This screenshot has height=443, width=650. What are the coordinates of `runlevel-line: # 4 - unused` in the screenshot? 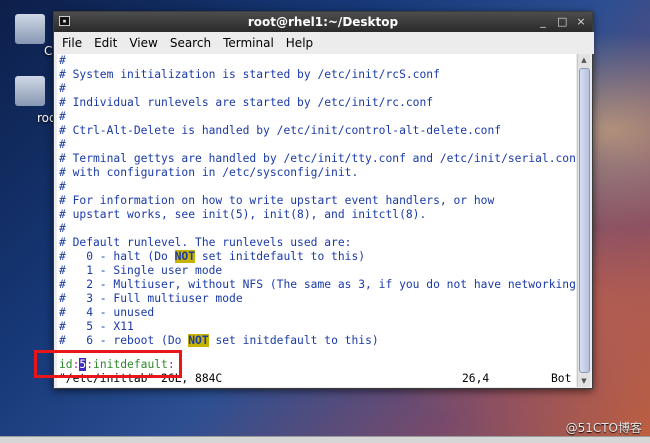 It's located at (106, 313).